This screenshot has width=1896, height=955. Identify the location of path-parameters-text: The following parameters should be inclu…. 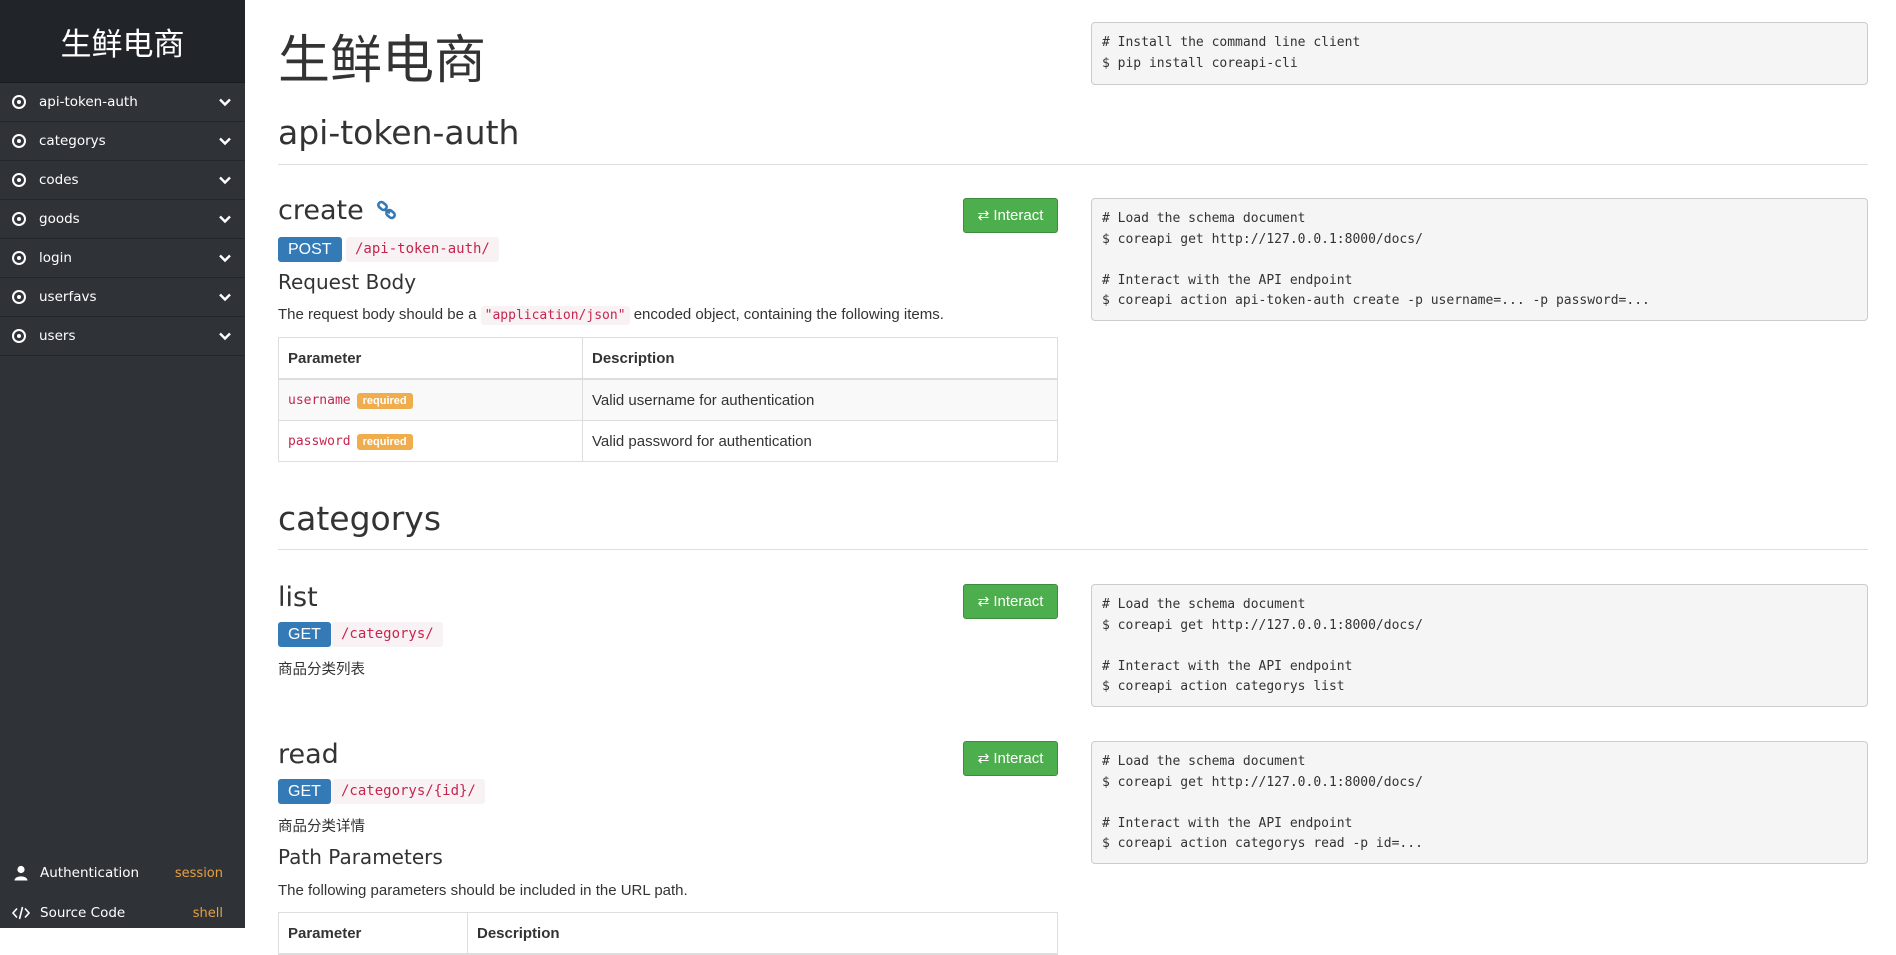
(483, 890).